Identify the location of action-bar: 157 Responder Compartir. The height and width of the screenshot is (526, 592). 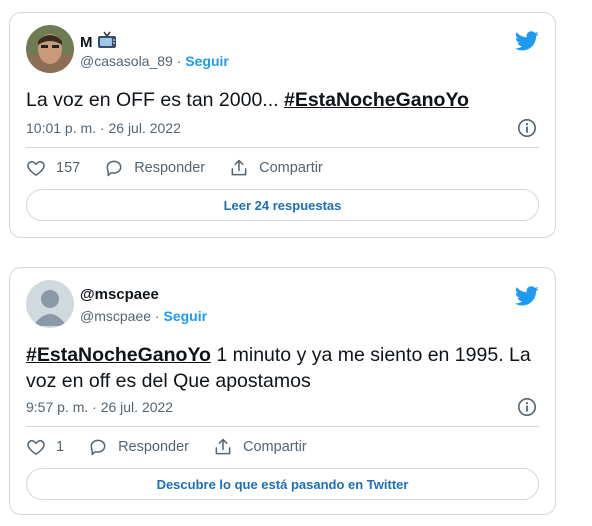
(186, 168).